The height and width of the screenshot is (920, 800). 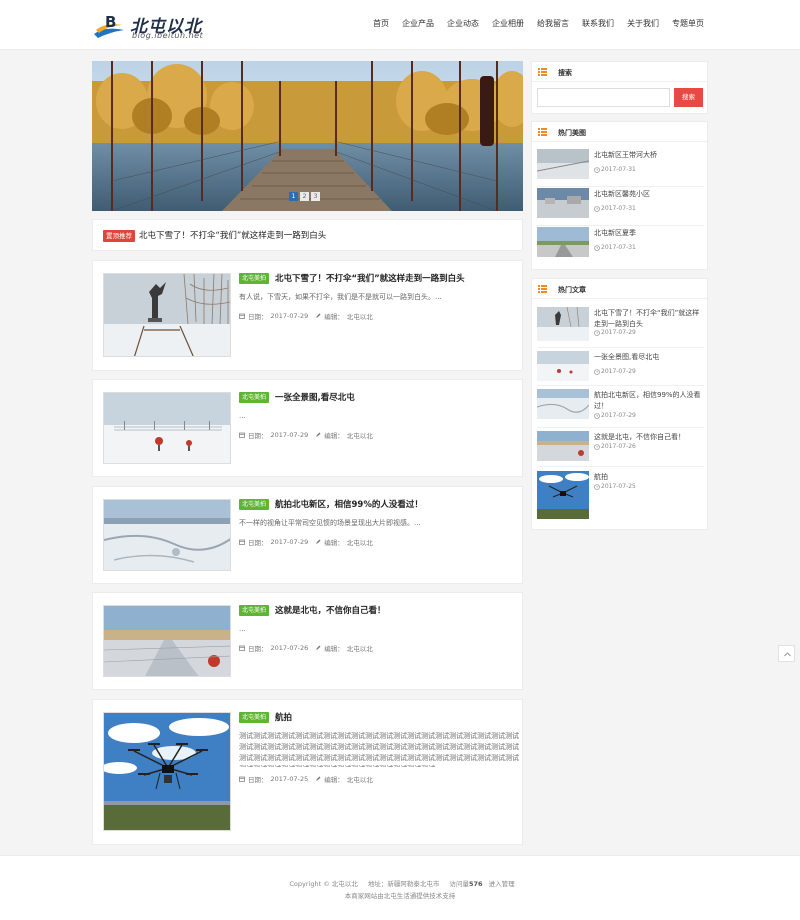 I want to click on side-item-title: 北屯新区夏季, so click(x=650, y=233).